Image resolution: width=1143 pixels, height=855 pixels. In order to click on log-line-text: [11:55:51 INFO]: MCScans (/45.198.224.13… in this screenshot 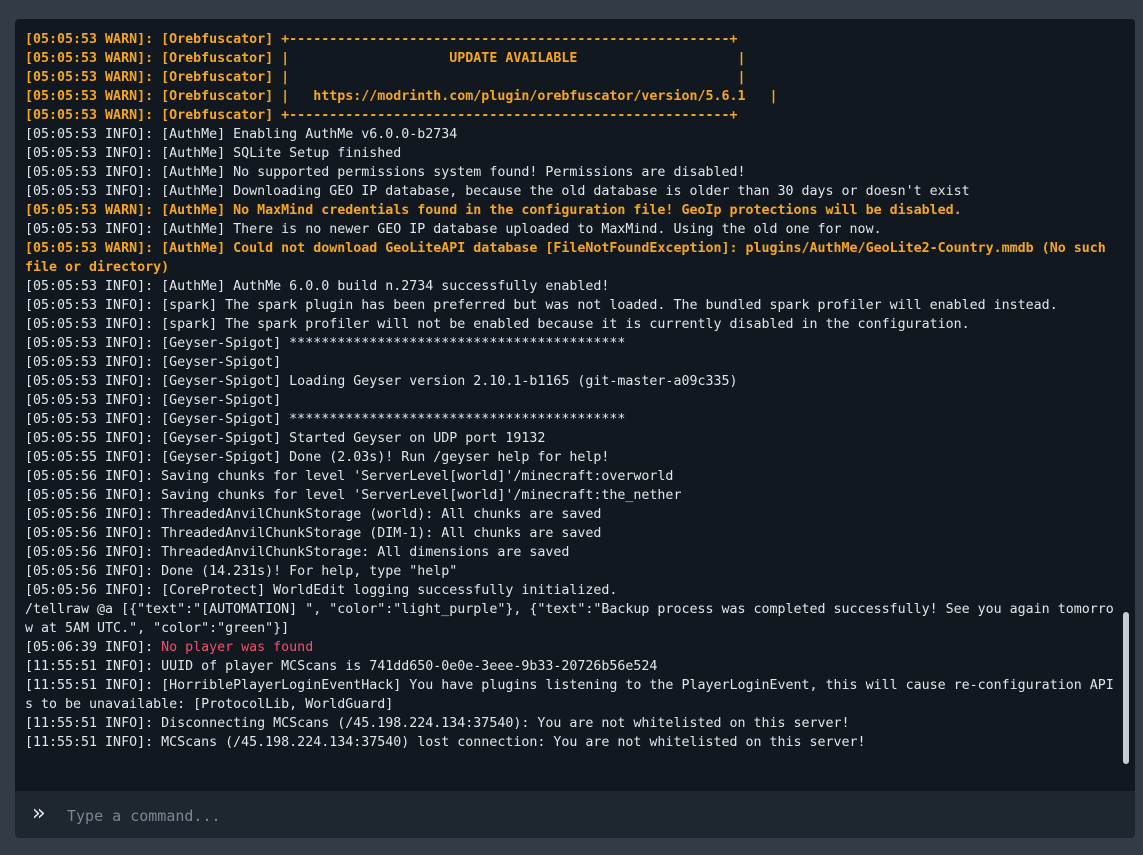, I will do `click(445, 742)`.